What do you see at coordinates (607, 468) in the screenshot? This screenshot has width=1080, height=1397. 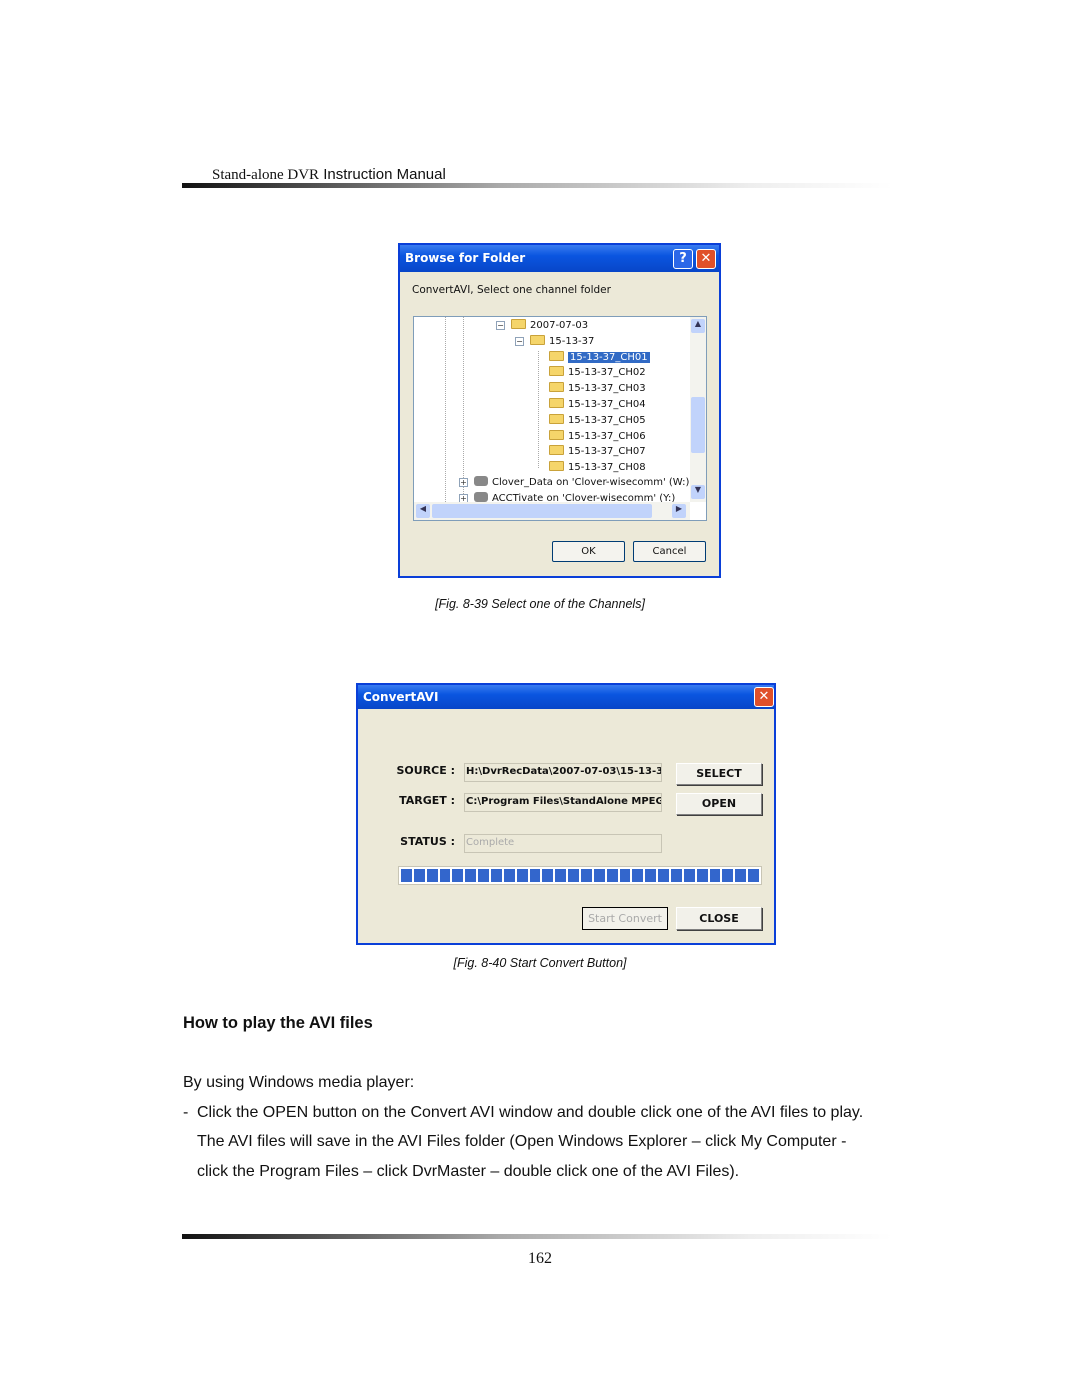 I see `folder-label: 15-13-37_CH08` at bounding box center [607, 468].